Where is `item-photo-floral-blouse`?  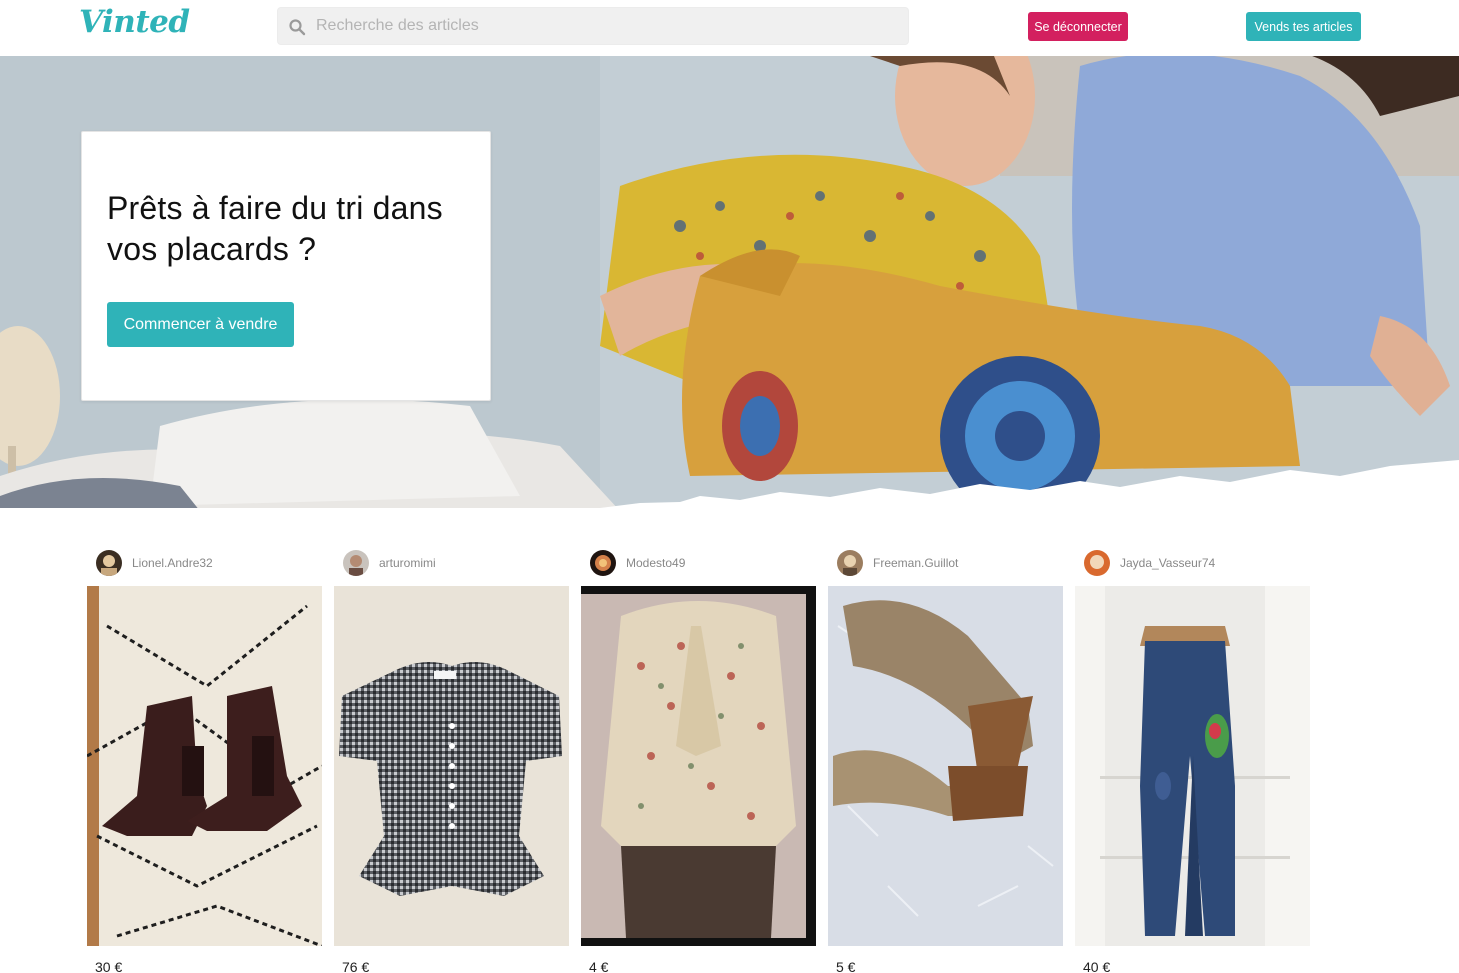
item-photo-floral-blouse is located at coordinates (698, 766).